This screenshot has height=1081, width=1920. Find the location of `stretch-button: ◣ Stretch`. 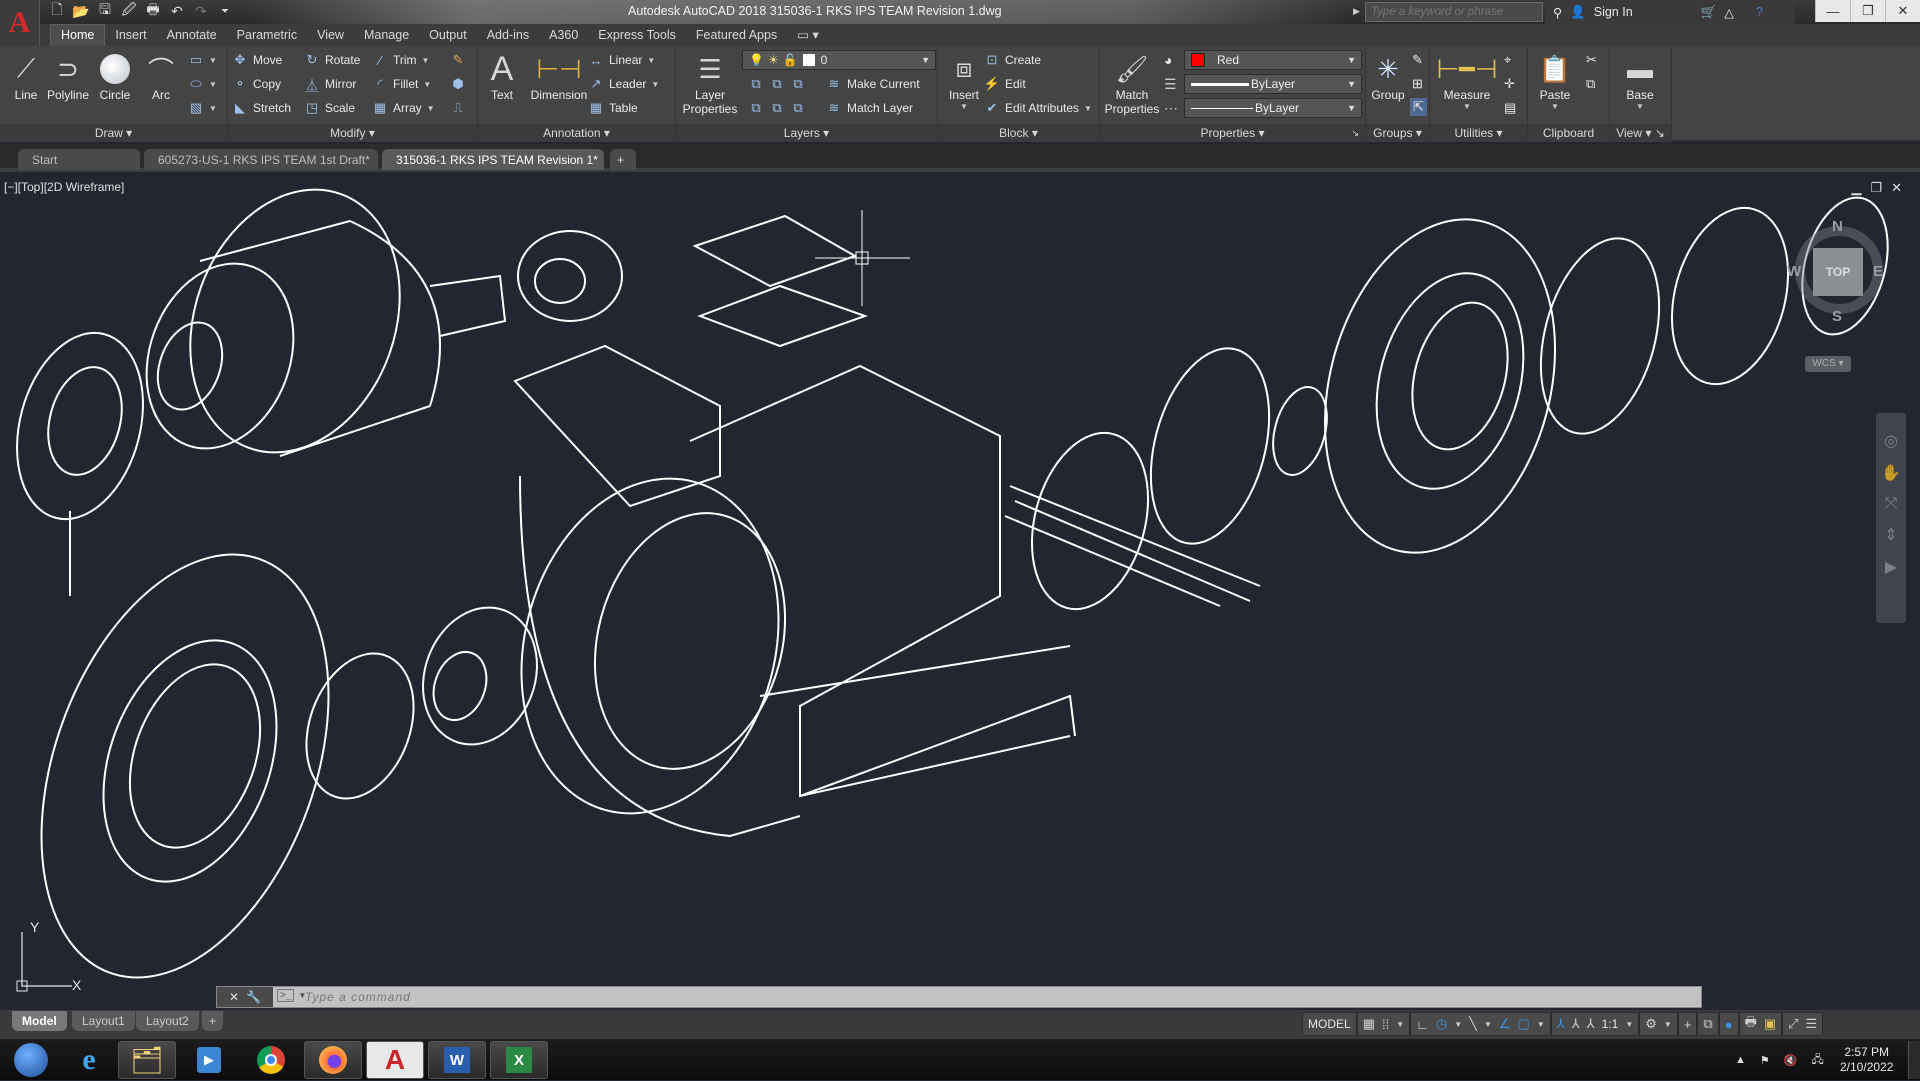

stretch-button: ◣ Stretch is located at coordinates (261, 108).